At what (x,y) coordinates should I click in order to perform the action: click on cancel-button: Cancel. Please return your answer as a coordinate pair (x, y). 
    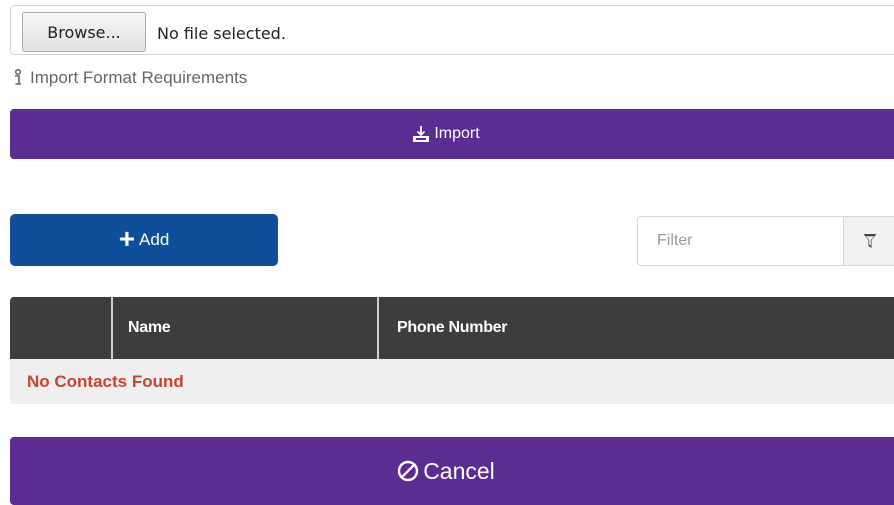
    Looking at the image, I should click on (452, 471).